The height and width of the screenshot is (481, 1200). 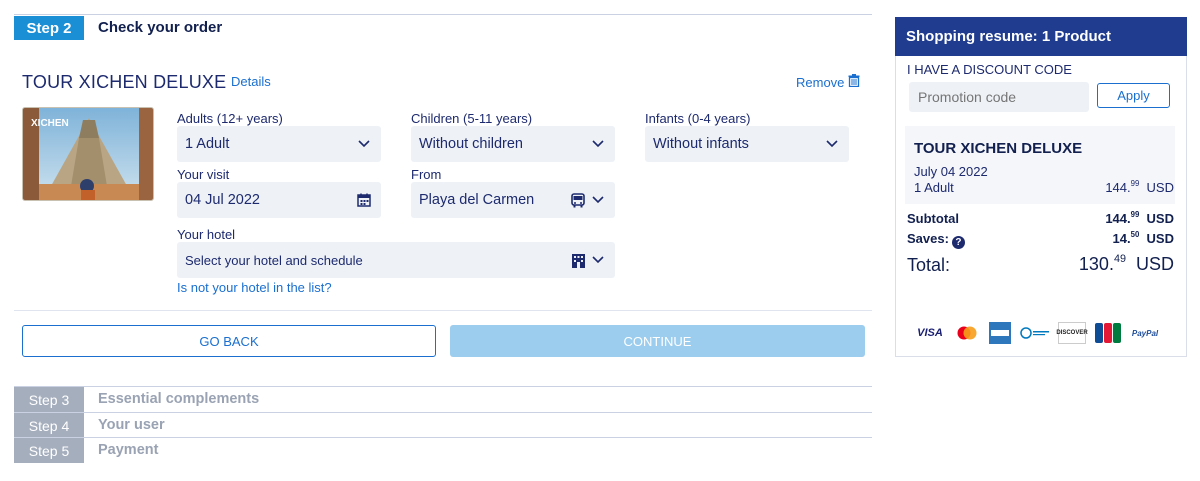 What do you see at coordinates (203, 174) in the screenshot?
I see `visit-label: Your visit` at bounding box center [203, 174].